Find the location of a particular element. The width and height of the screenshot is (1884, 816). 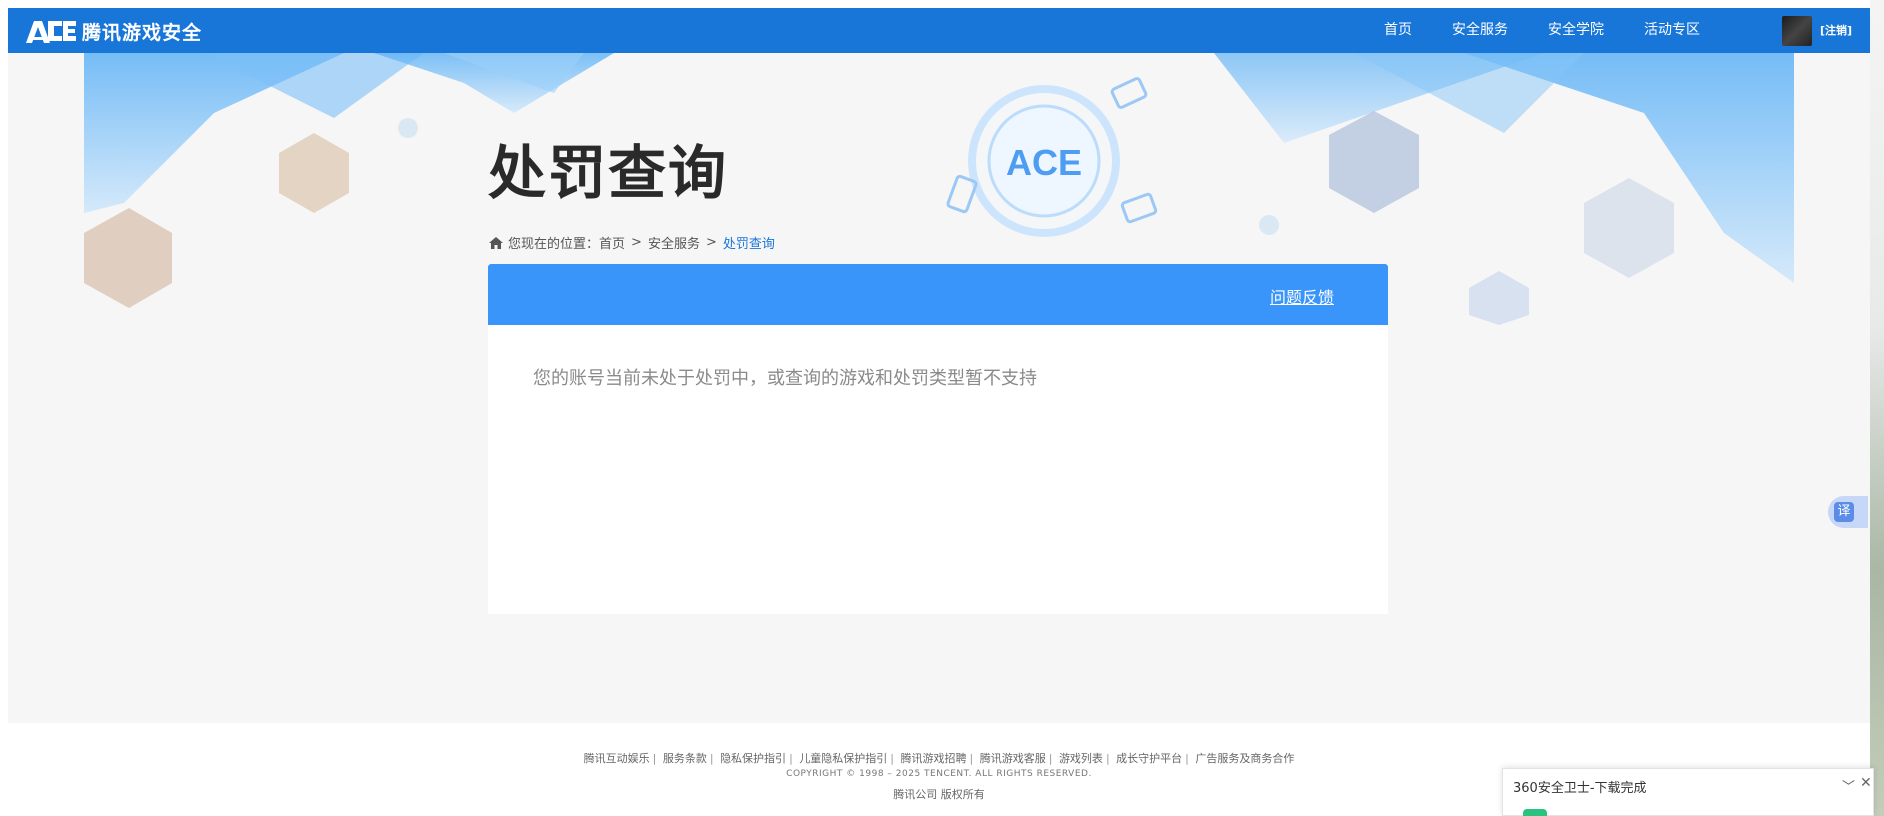

background-window-edge is located at coordinates (1877, 408).